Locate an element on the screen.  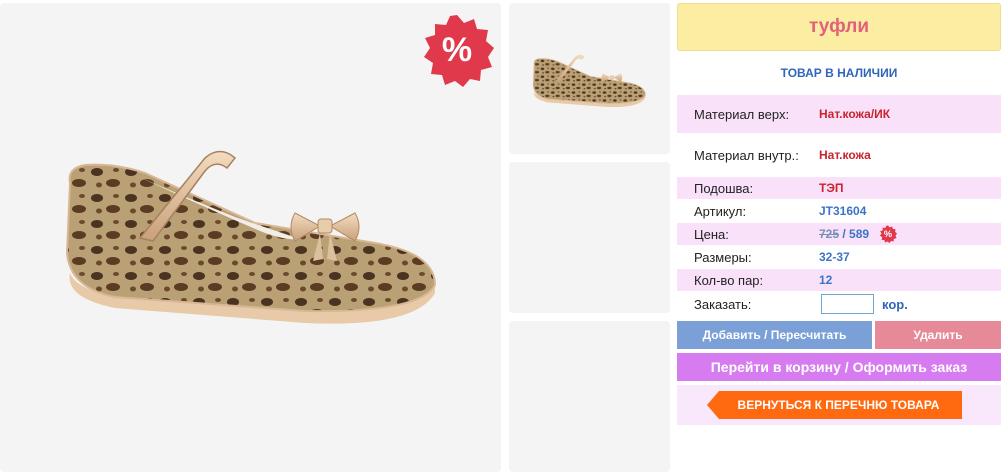
attr-value: JT31604 is located at coordinates (843, 211).